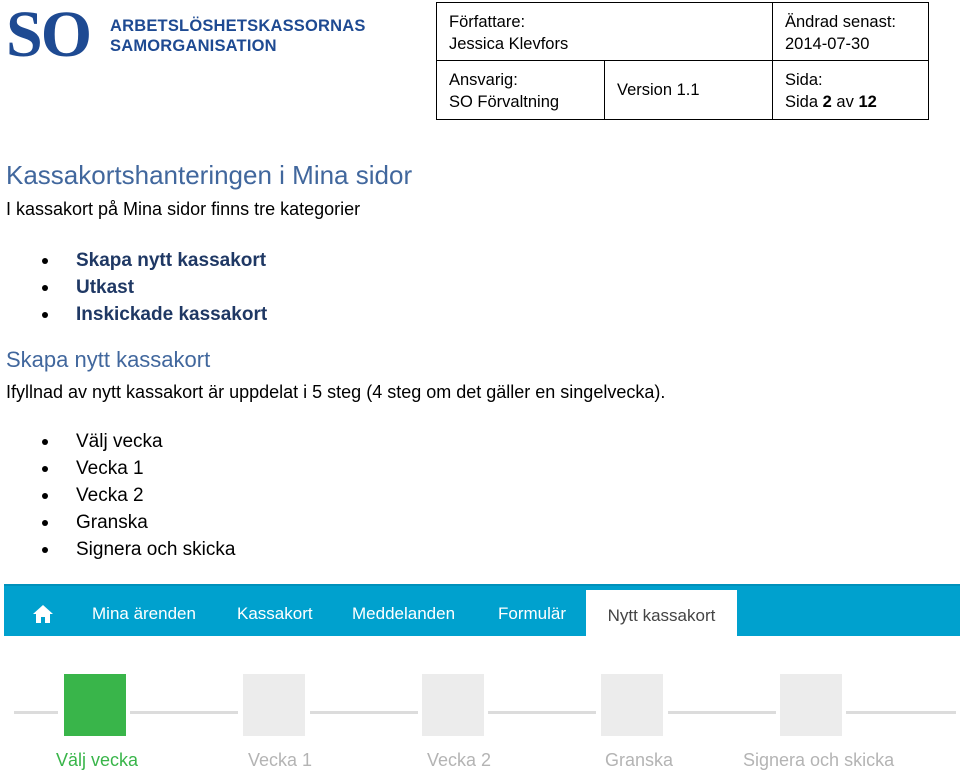 The height and width of the screenshot is (774, 960). Describe the element at coordinates (827, 102) in the screenshot. I see `page-current: 2` at that location.